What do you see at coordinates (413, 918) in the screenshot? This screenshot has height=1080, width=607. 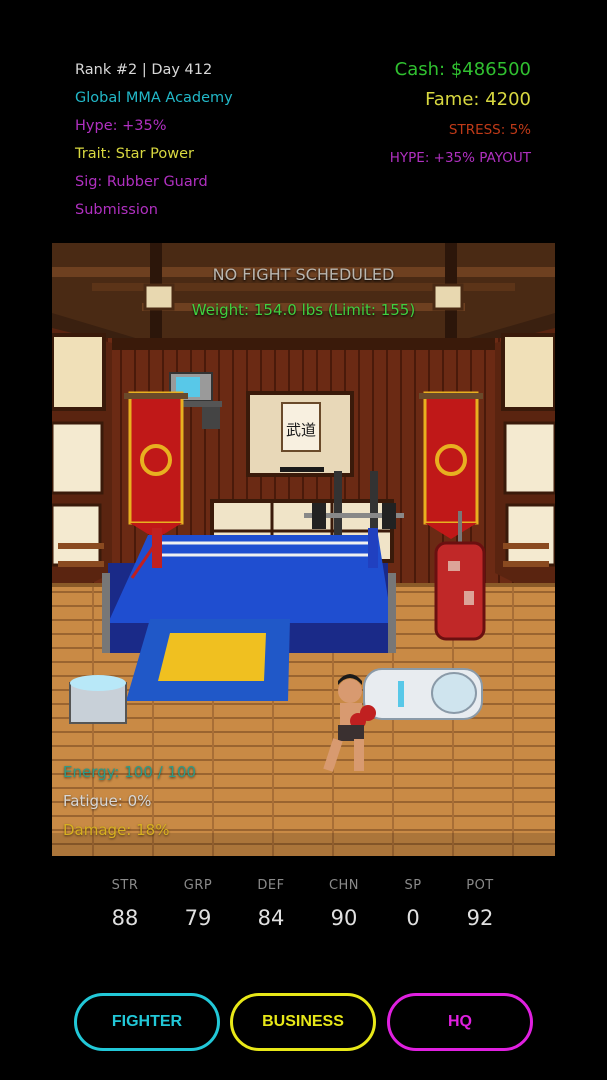 I see `stat-value: 0` at bounding box center [413, 918].